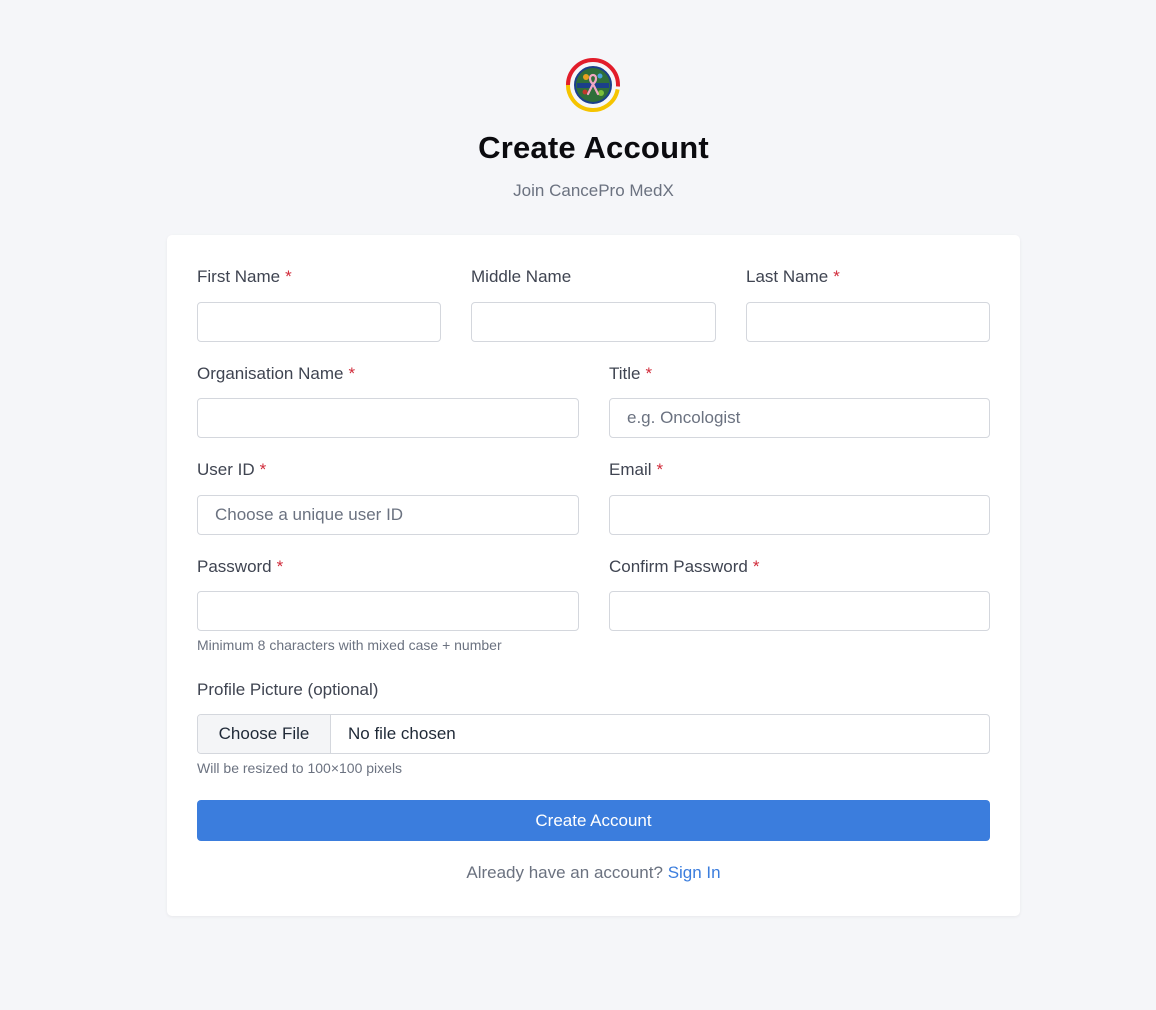 This screenshot has height=1010, width=1156. Describe the element at coordinates (388, 515) in the screenshot. I see `user-id-input` at that location.